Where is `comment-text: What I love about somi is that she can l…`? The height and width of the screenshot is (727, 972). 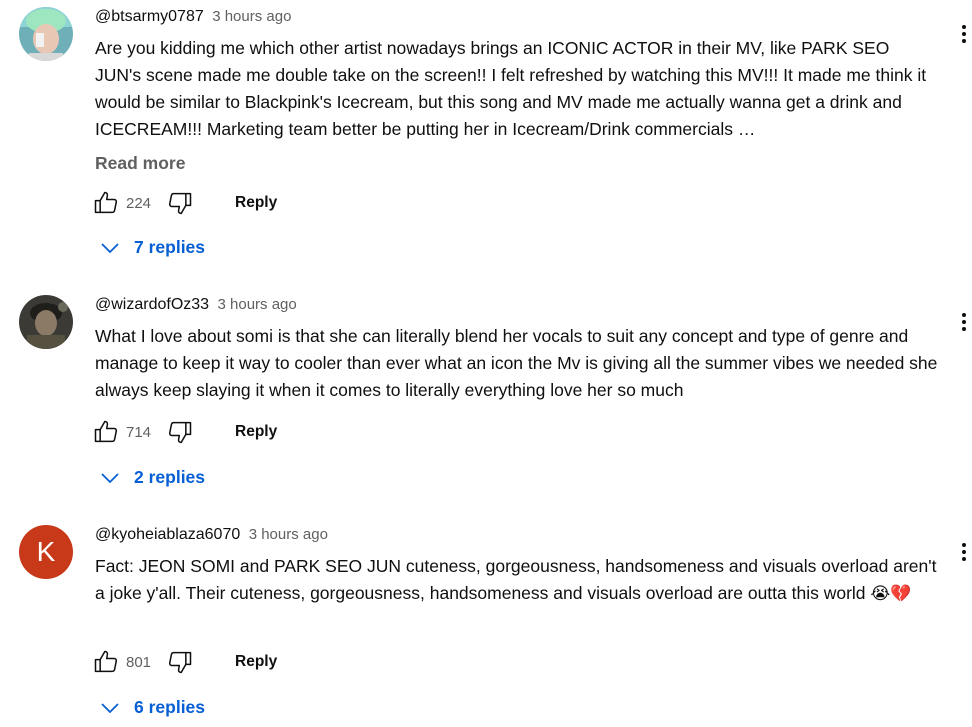
comment-text: What I love about somi is that she can l… is located at coordinates (516, 363).